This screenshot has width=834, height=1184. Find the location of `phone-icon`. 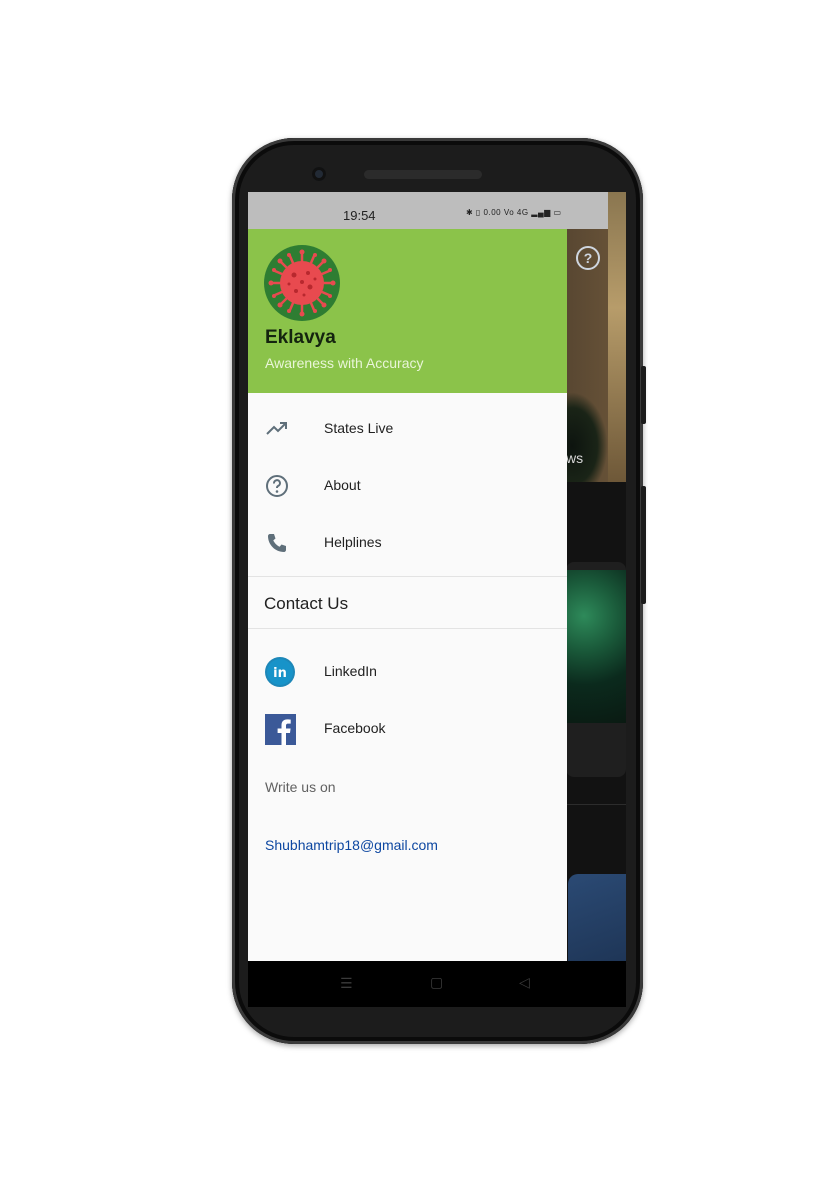

phone-icon is located at coordinates (277, 543).